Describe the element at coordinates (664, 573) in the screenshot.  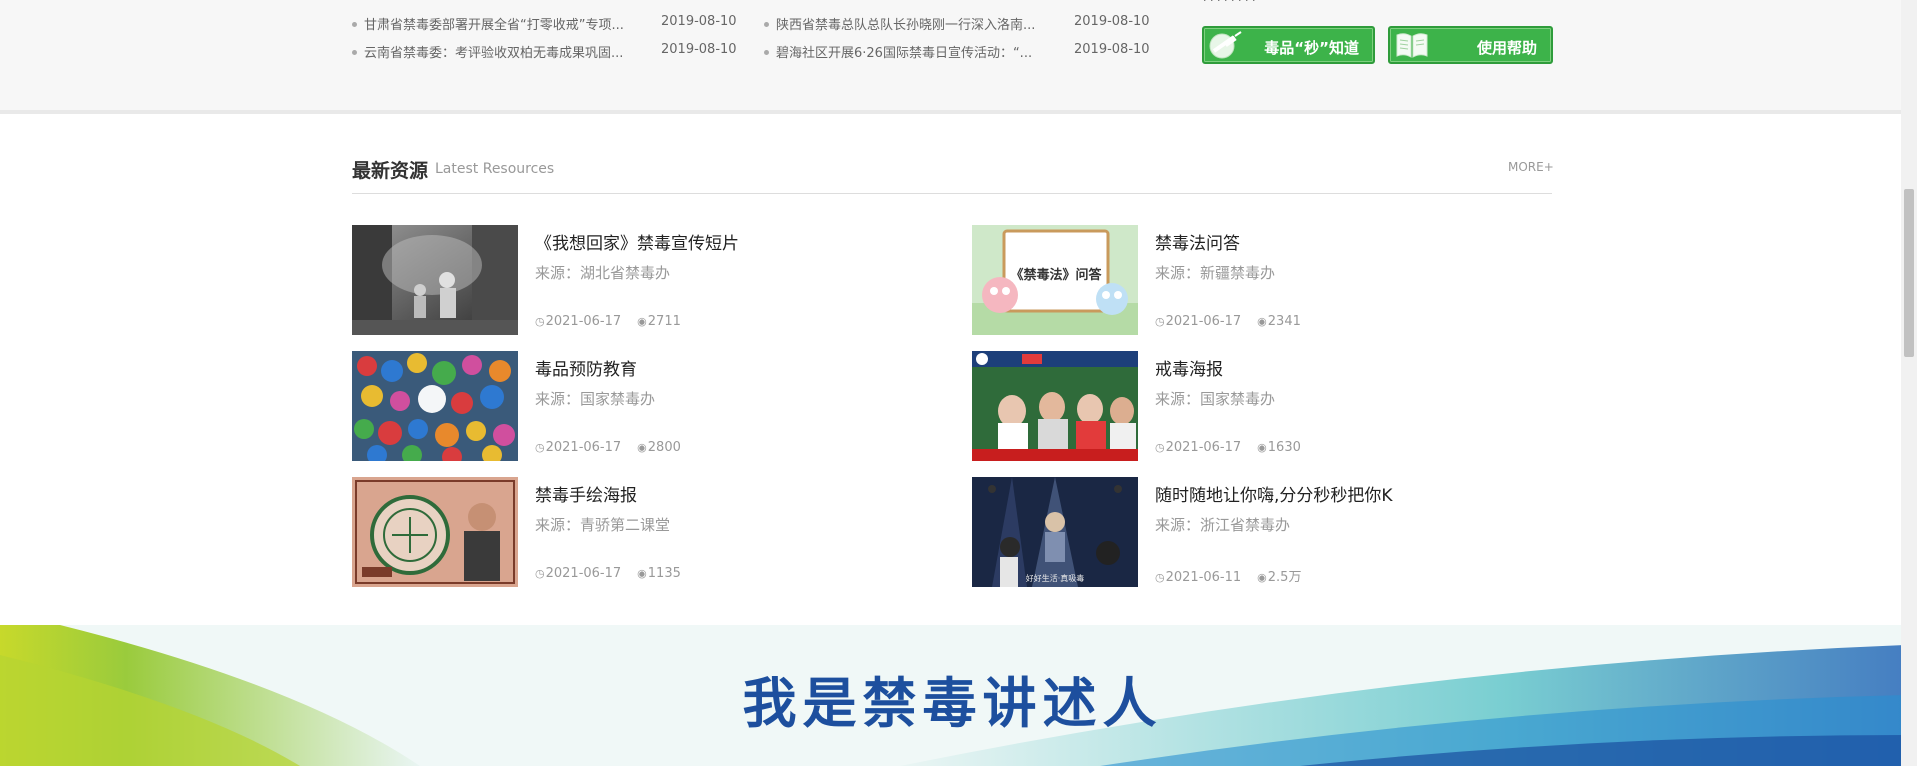
I see `resource-views: 1135` at that location.